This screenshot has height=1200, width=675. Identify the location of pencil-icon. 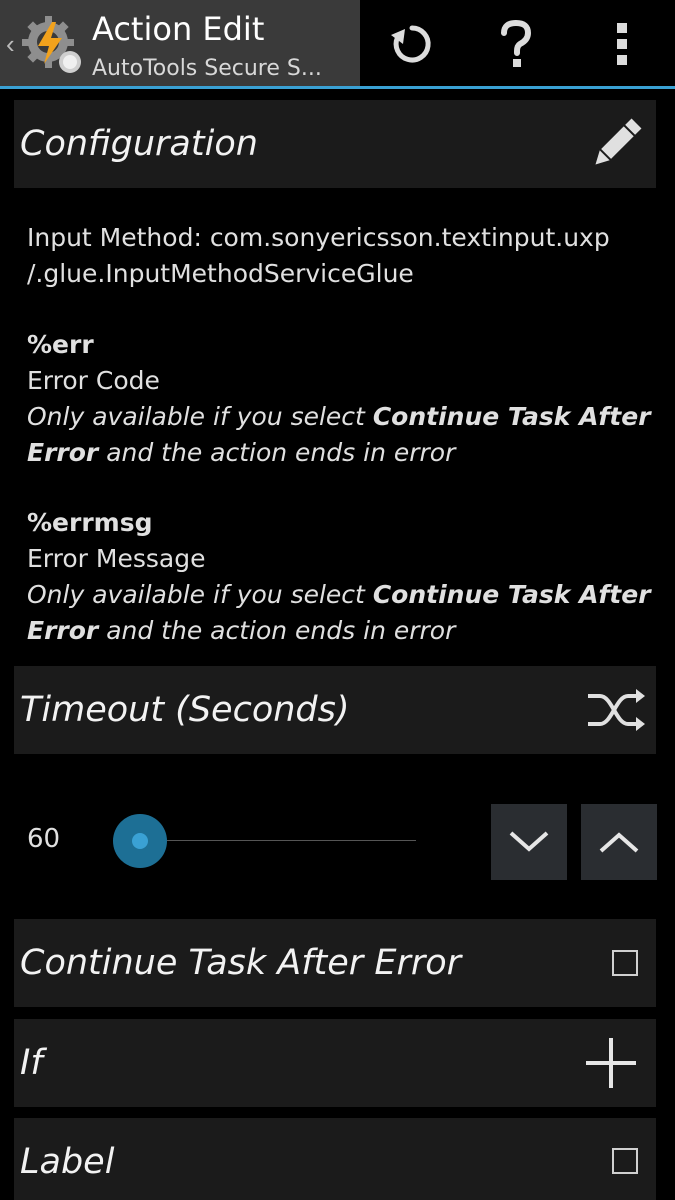
(618, 141).